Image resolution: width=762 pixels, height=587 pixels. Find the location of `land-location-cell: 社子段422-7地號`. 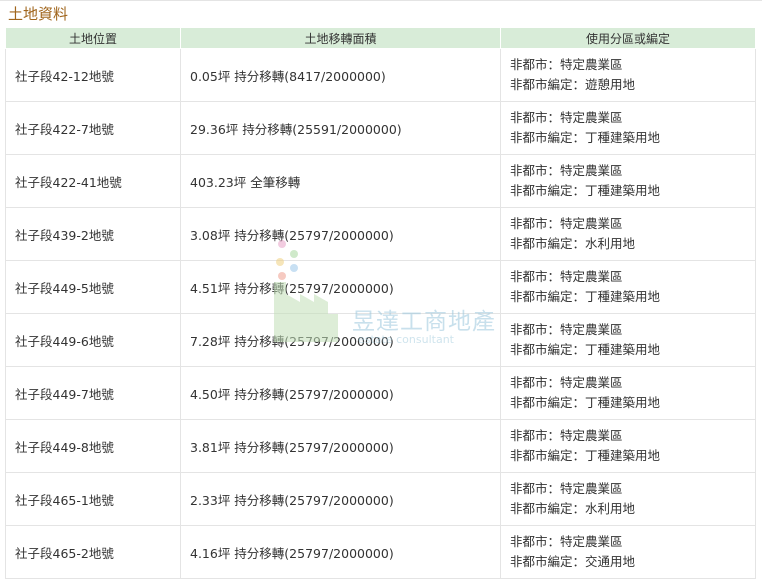

land-location-cell: 社子段422-7地號 is located at coordinates (93, 128).